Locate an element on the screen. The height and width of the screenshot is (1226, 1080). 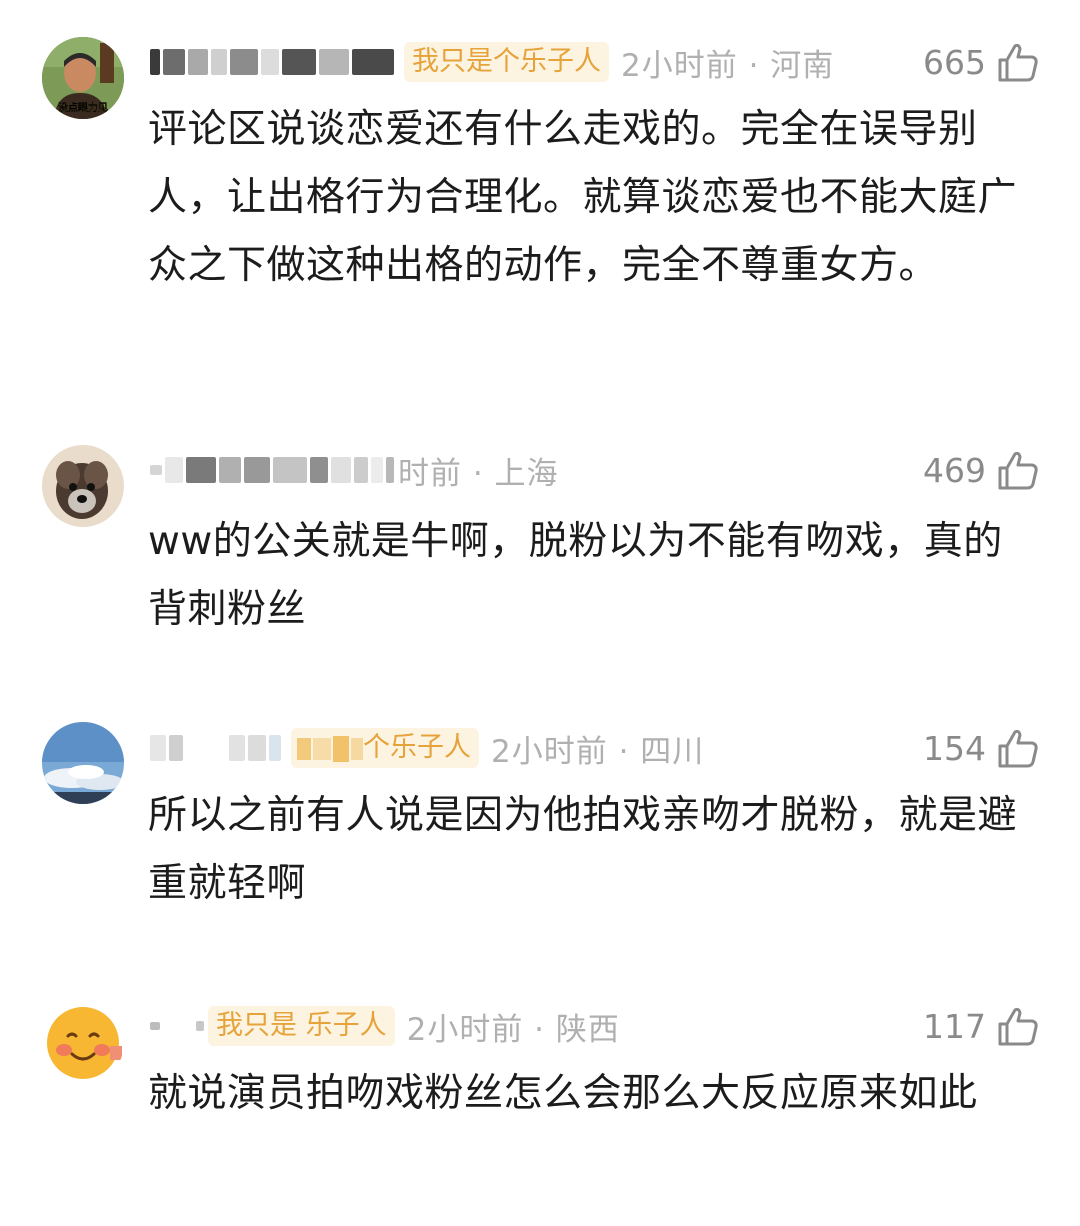
fan-badge: 个乐子人 is located at coordinates (385, 748).